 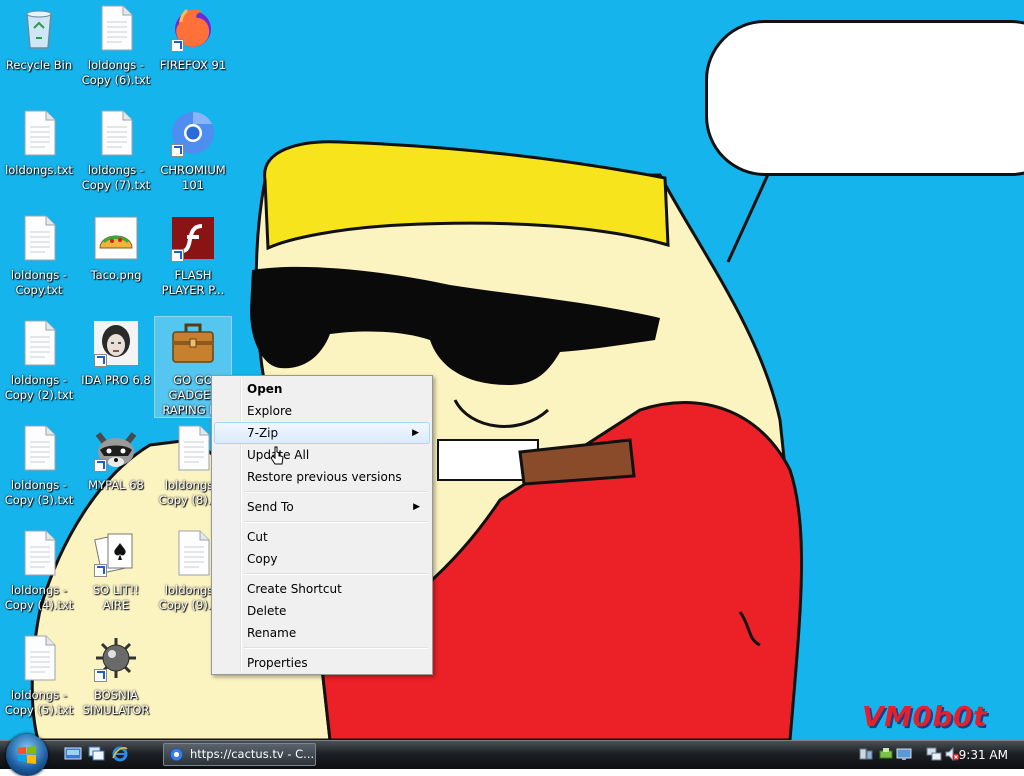 What do you see at coordinates (904, 754) in the screenshot?
I see `display-icon` at bounding box center [904, 754].